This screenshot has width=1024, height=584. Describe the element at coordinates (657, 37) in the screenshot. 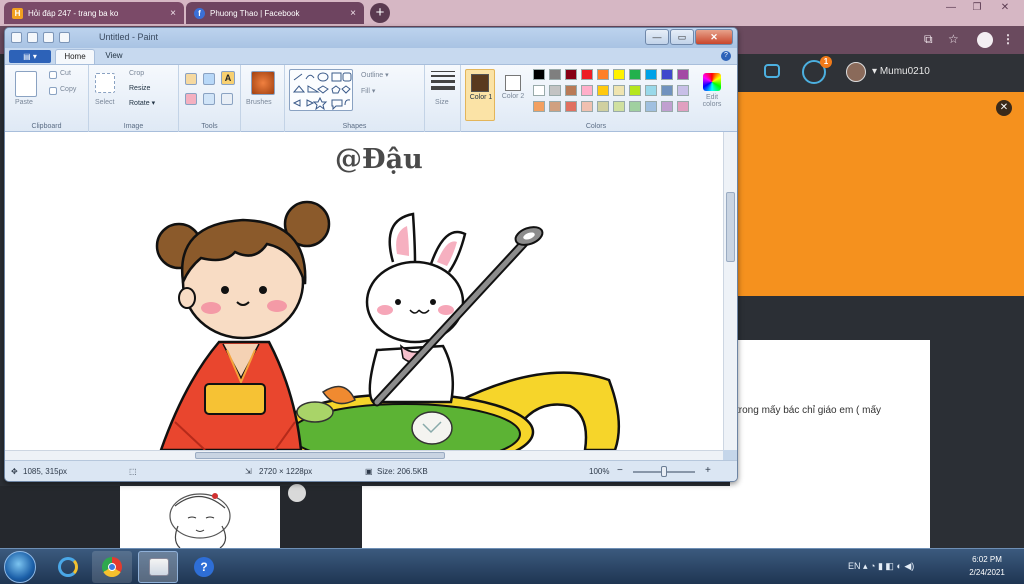

I see `paint-minimize-button: —` at that location.